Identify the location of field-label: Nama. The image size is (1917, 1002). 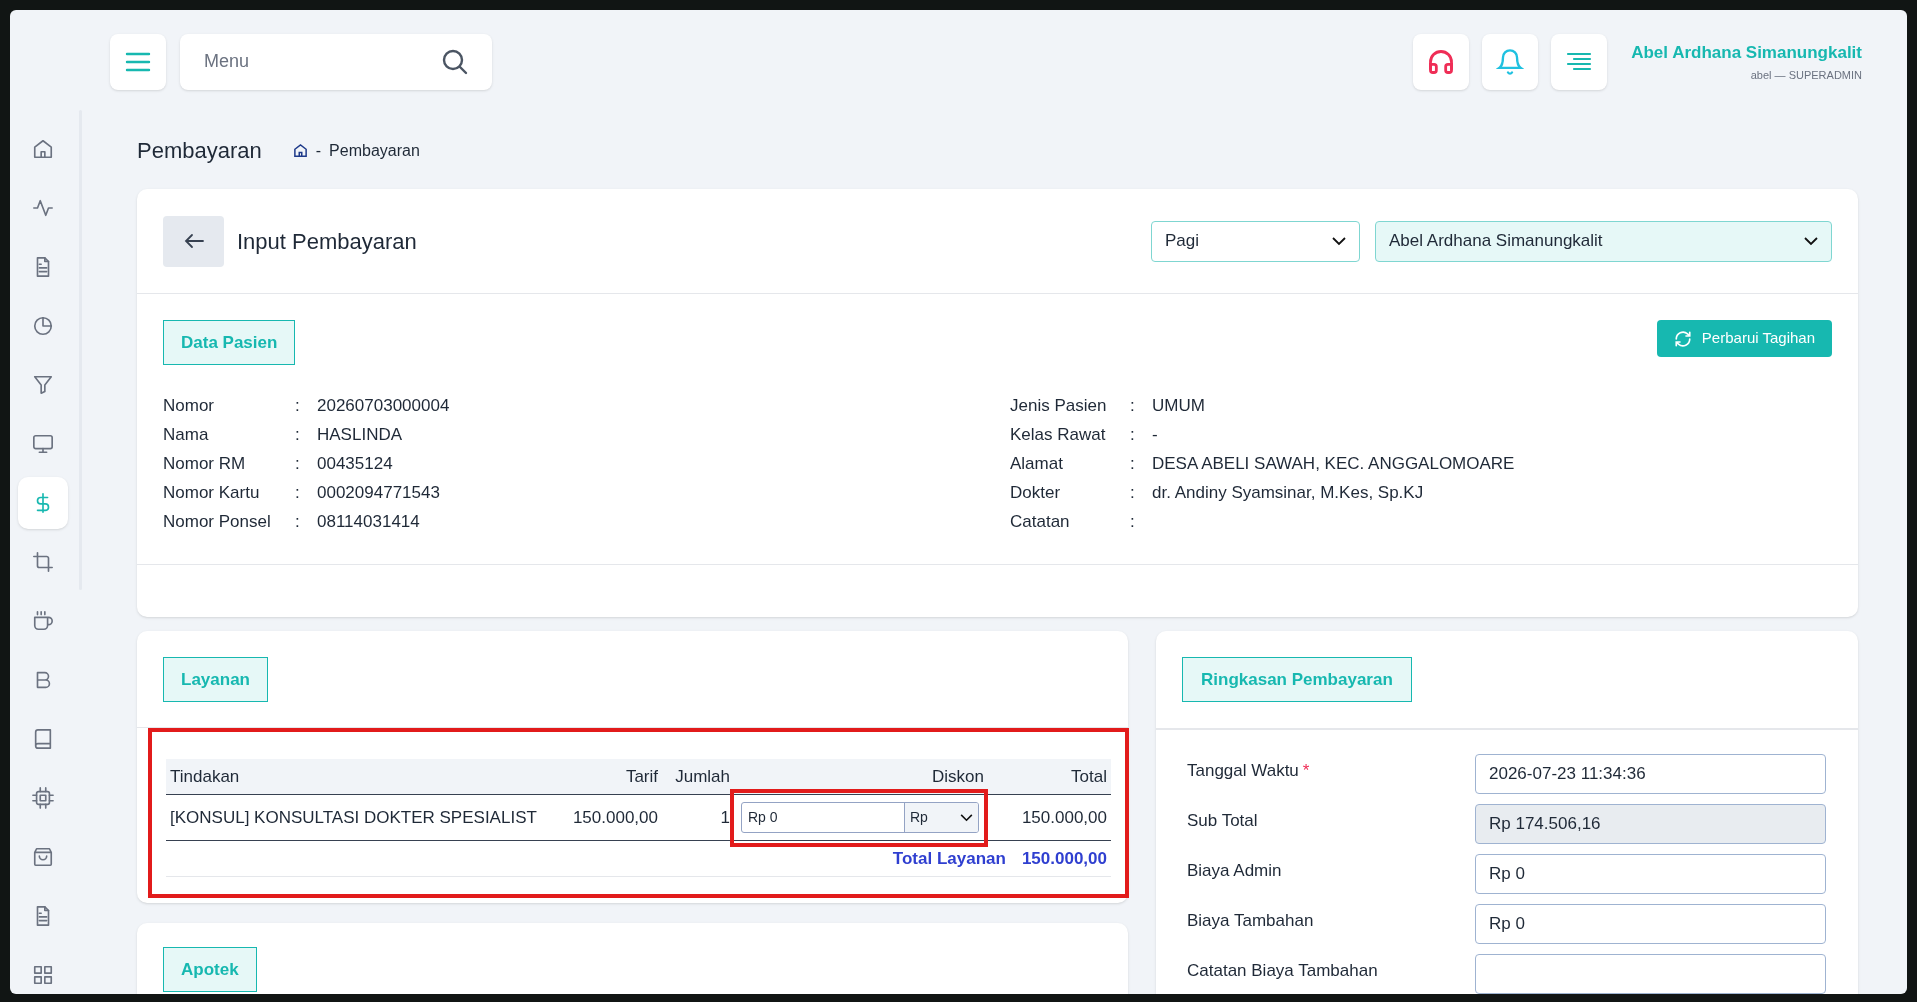
(186, 435).